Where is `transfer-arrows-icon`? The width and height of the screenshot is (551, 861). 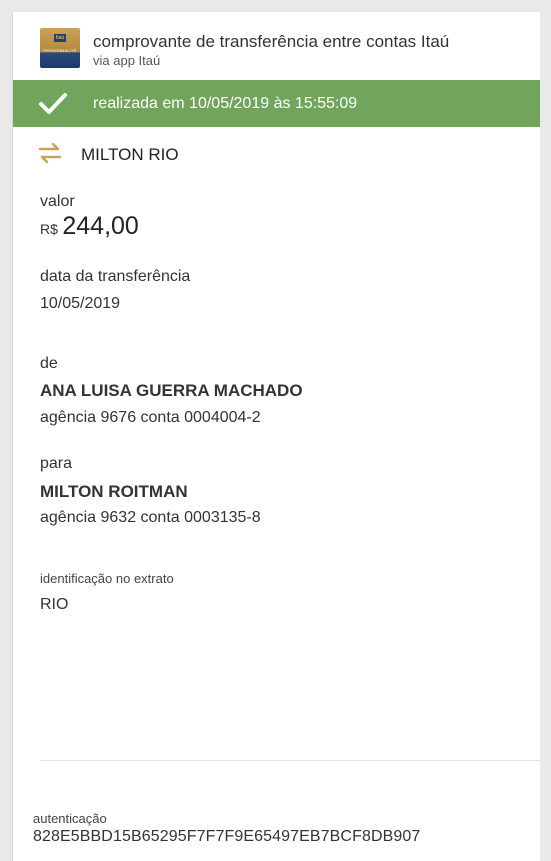
transfer-arrows-icon is located at coordinates (50, 153).